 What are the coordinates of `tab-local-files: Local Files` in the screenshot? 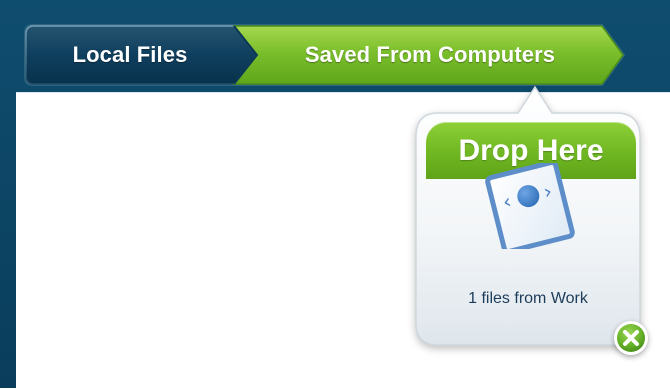 It's located at (130, 55).